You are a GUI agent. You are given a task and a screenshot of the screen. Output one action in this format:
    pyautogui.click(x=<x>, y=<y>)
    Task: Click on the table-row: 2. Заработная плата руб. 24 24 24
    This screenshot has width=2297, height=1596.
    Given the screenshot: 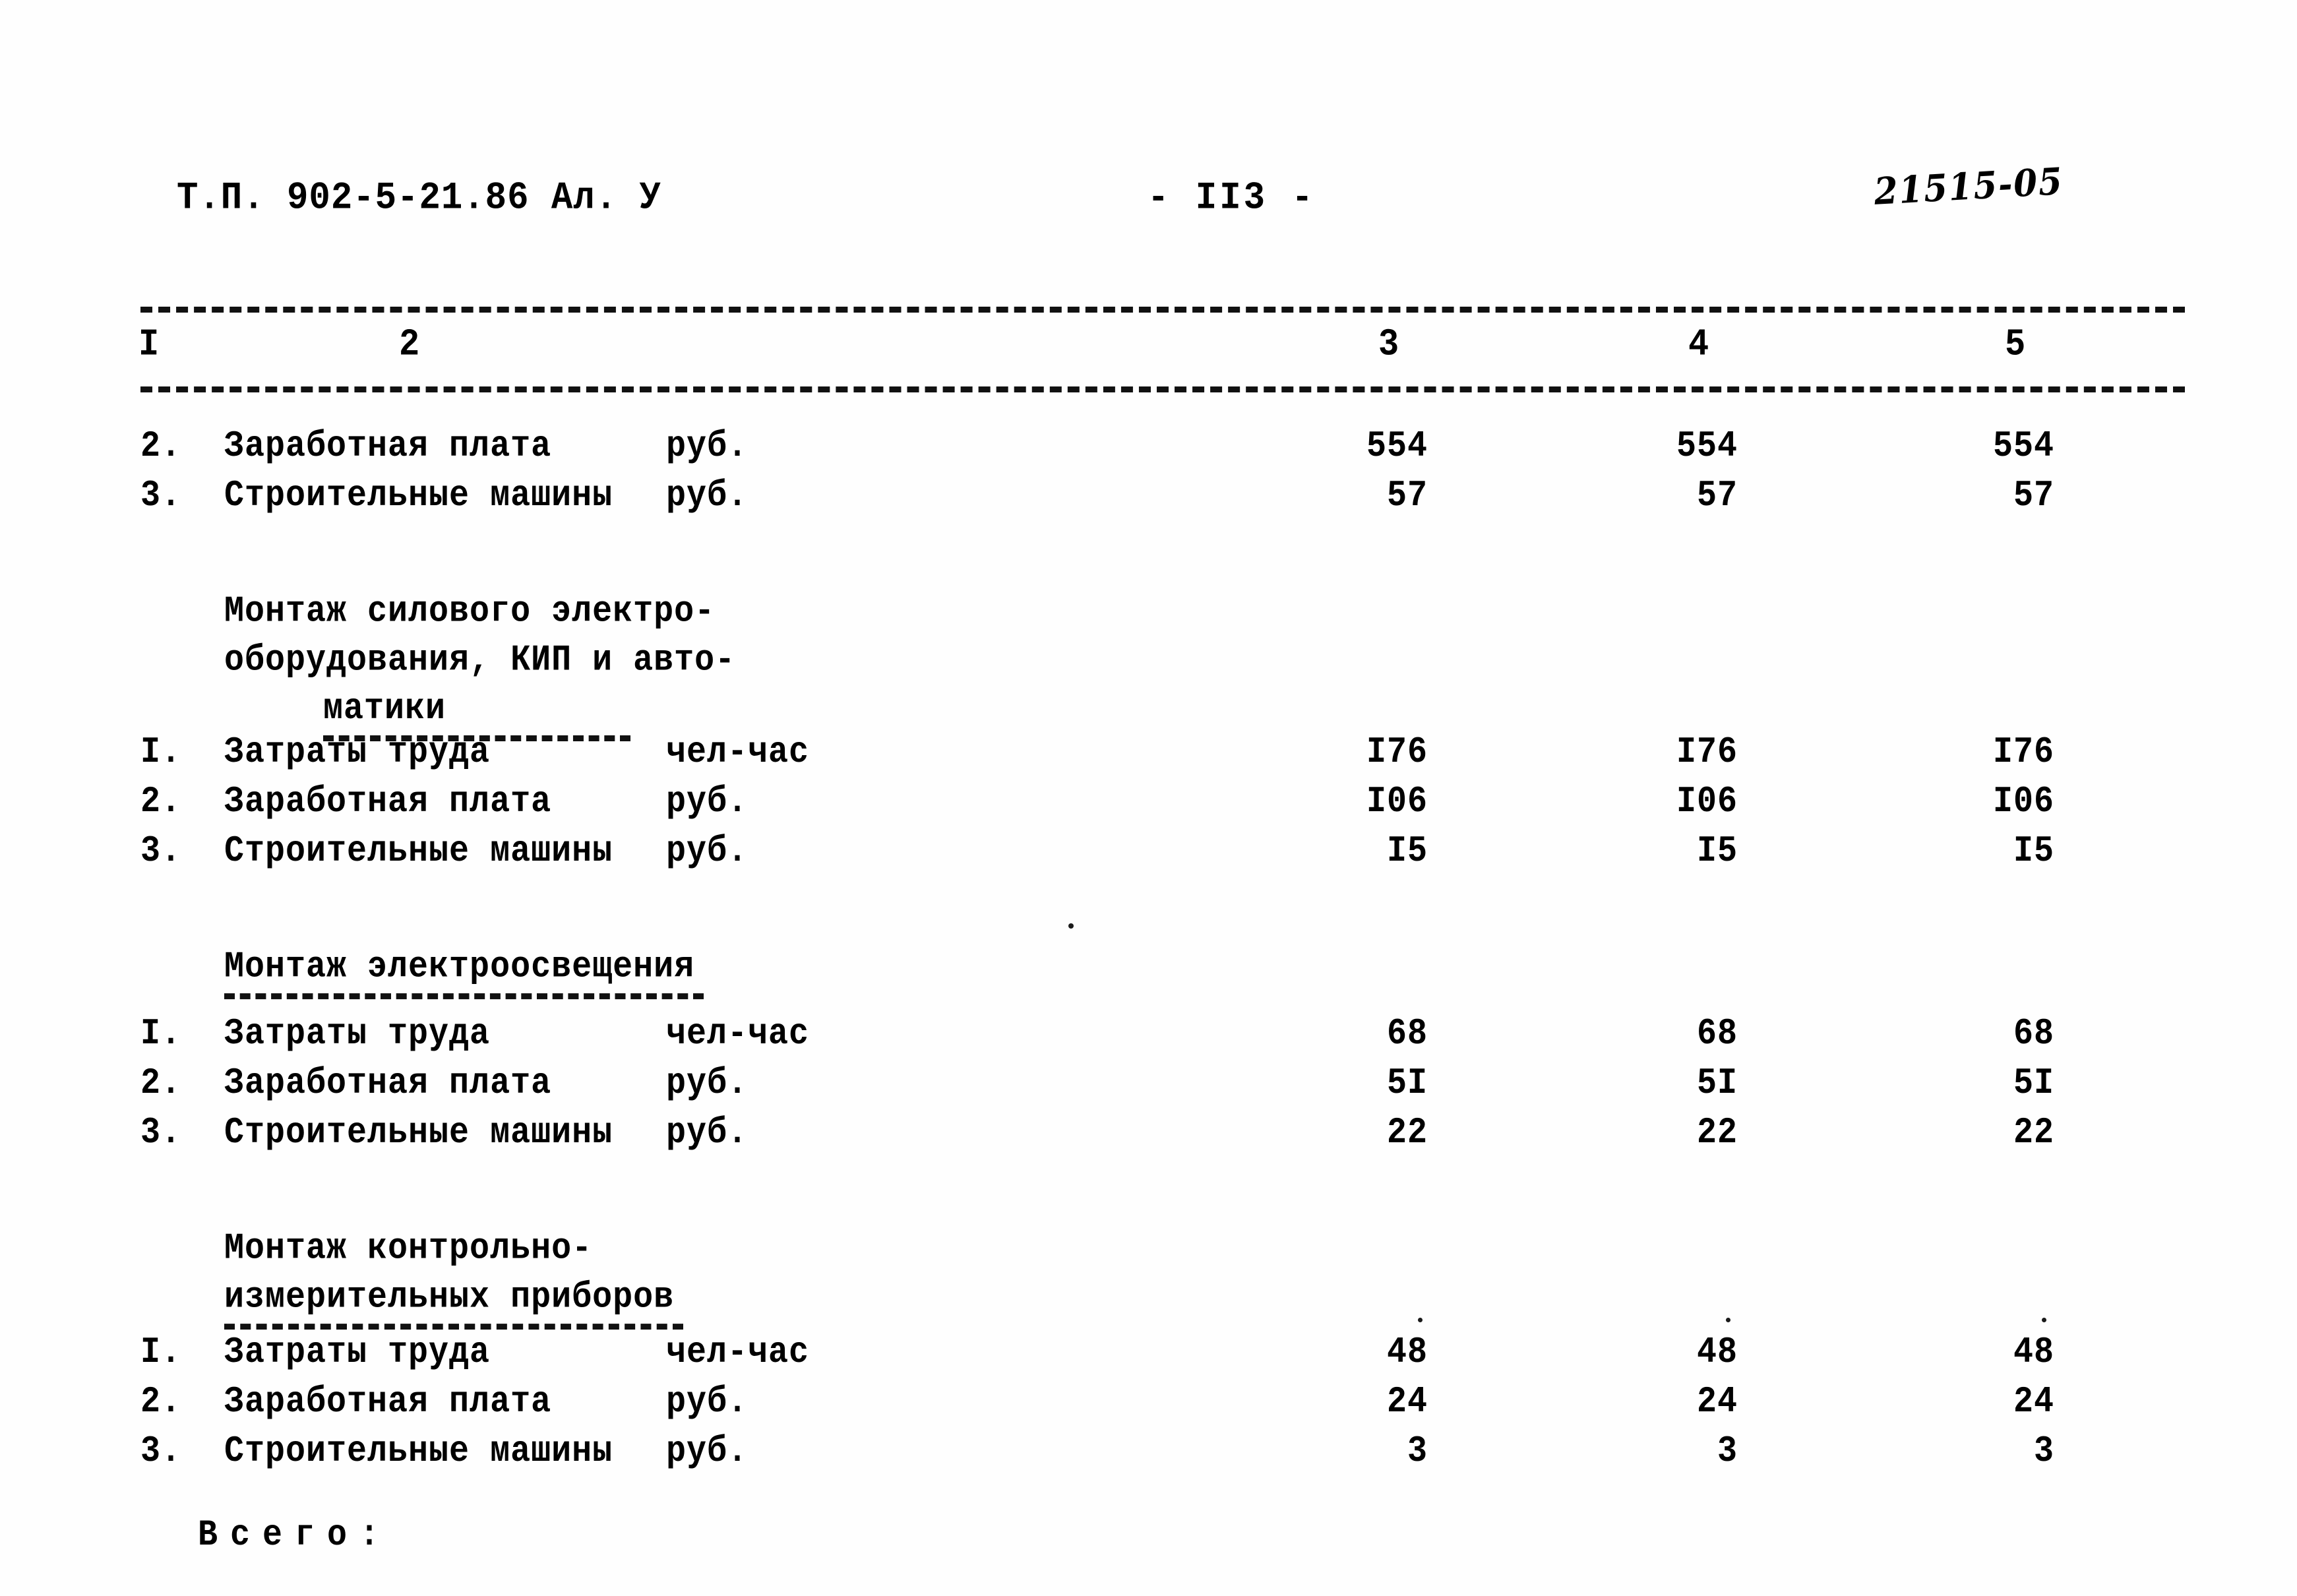 What is the action you would take?
    pyautogui.click(x=1148, y=1406)
    